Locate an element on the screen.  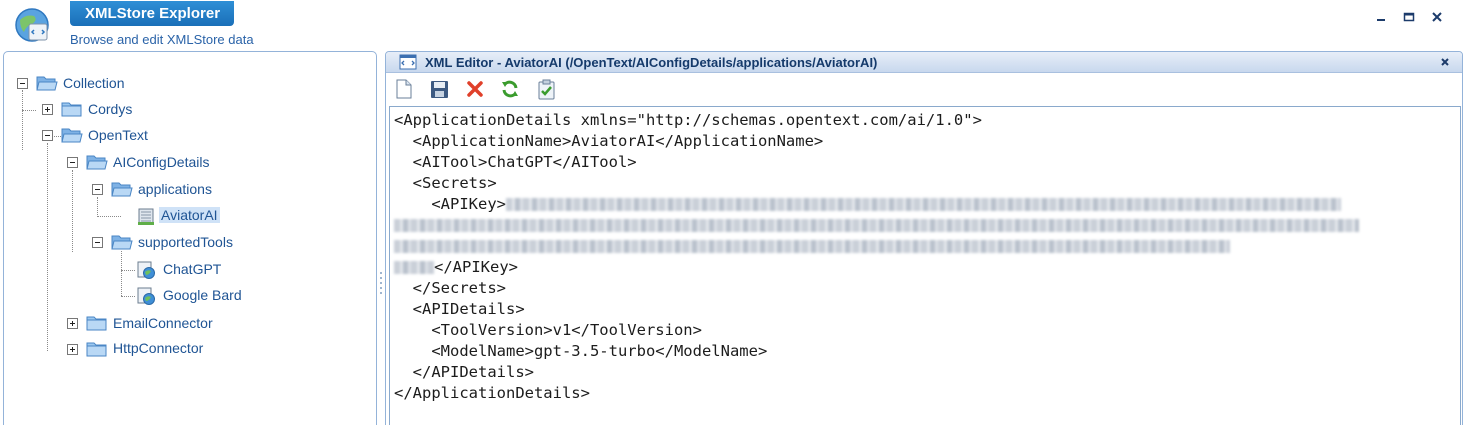
tree-node-emailconnector: EmailConnector is located at coordinates (163, 323).